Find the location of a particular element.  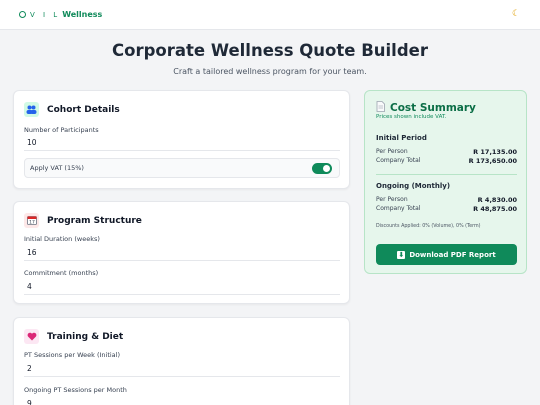

participants-label: Number of Participants is located at coordinates (61, 130).